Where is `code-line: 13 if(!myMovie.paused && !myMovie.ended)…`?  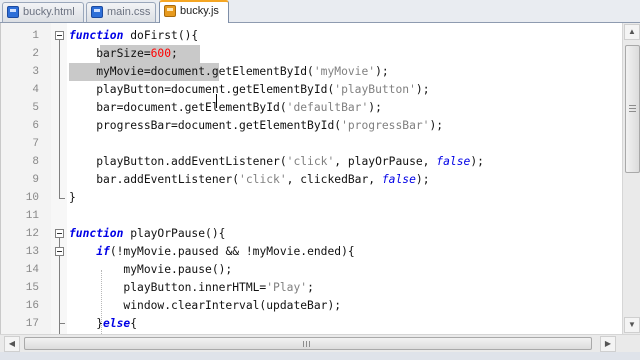 code-line: 13 if(!myMovie.paused && !myMovie.ended)… is located at coordinates (312, 252).